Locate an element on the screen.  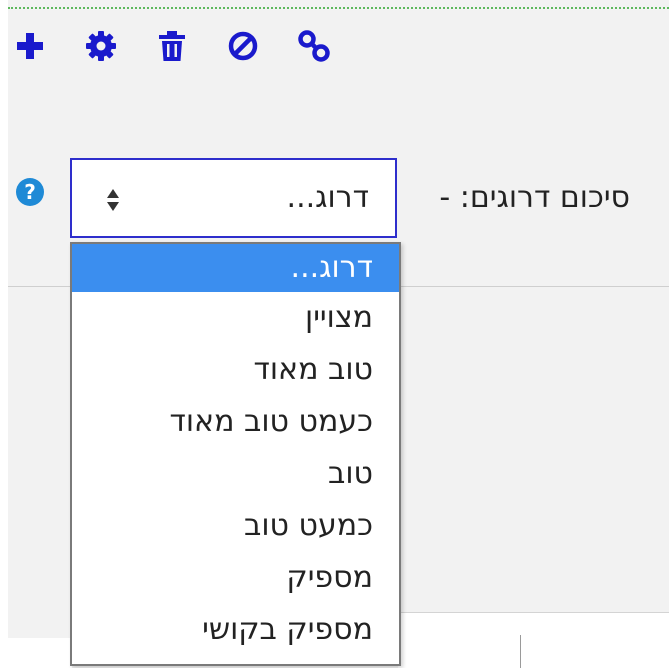
dropdown-option: מצויין is located at coordinates (235, 318).